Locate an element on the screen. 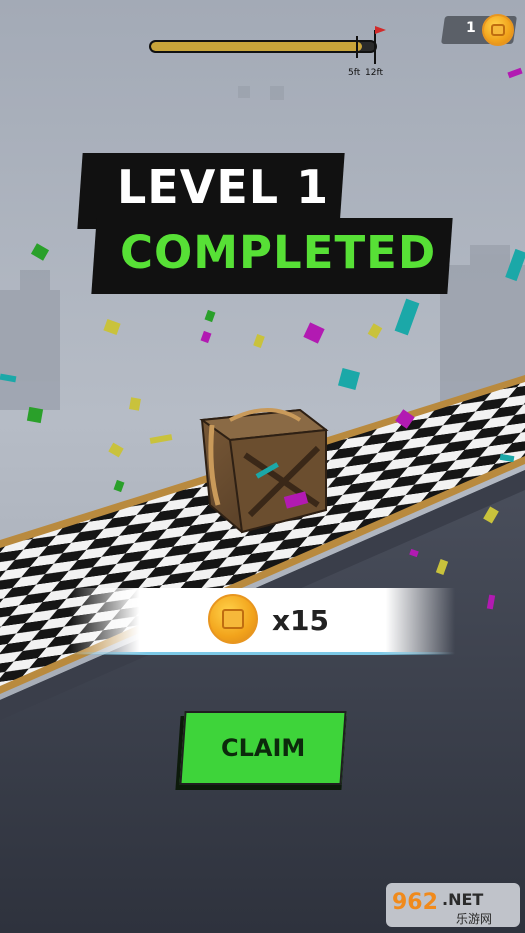 The width and height of the screenshot is (525, 933). svg-text: 乐游网 is located at coordinates (474, 919).